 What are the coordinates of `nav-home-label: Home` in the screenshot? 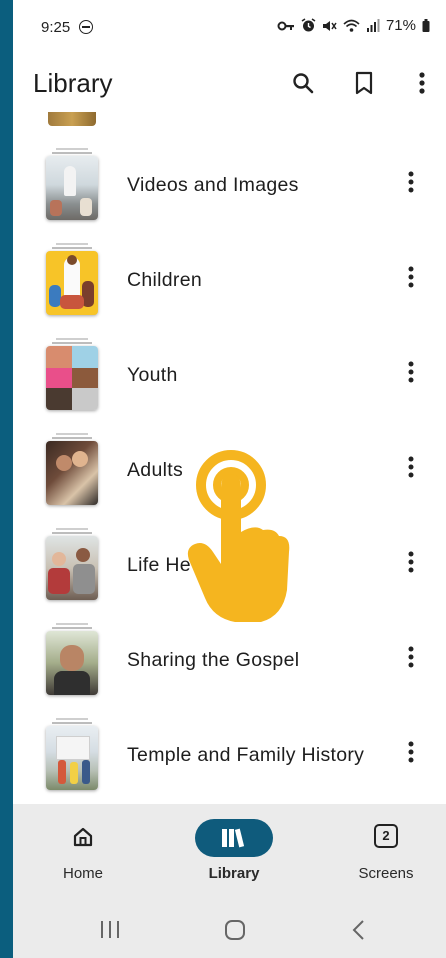 It's located at (82, 873).